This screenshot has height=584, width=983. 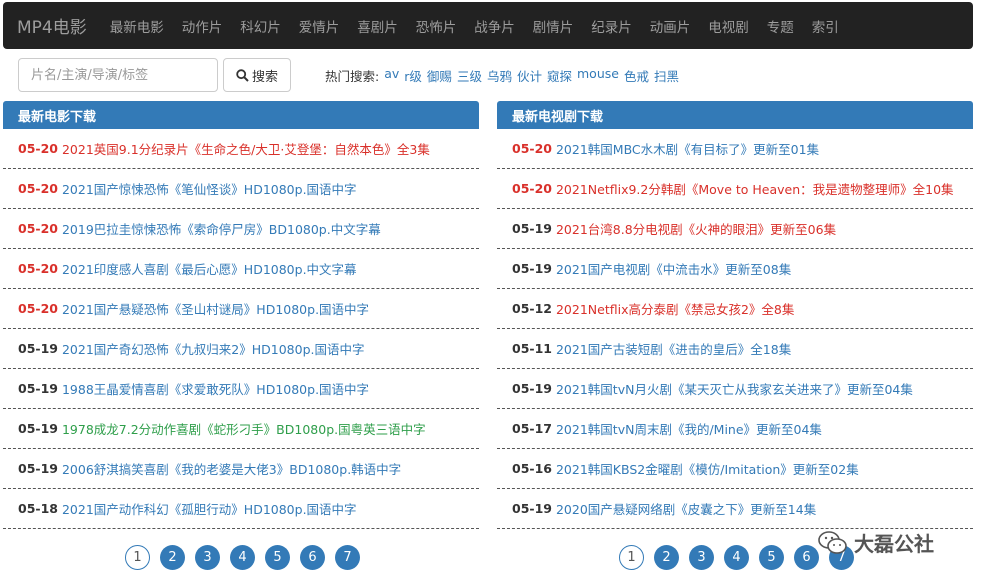 I want to click on list-item: 05-19 1978成龙7.2分动作喜剧《蛇形刁手》BD1080p.国粤英三语中字, so click(x=241, y=429).